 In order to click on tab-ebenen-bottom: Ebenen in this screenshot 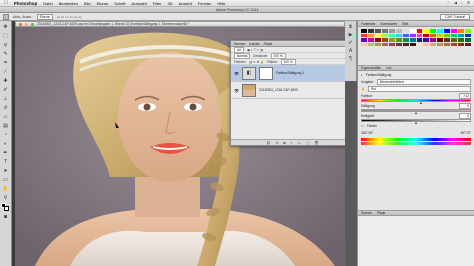, I will do `click(366, 213)`.